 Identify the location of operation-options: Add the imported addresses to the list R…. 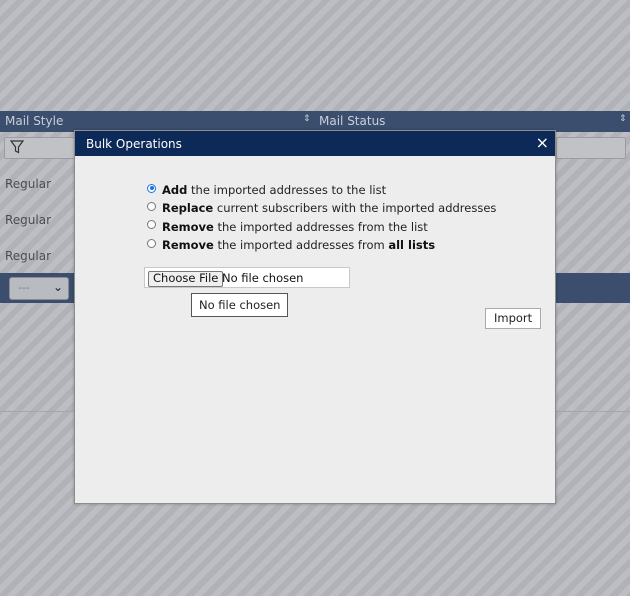
(321, 217).